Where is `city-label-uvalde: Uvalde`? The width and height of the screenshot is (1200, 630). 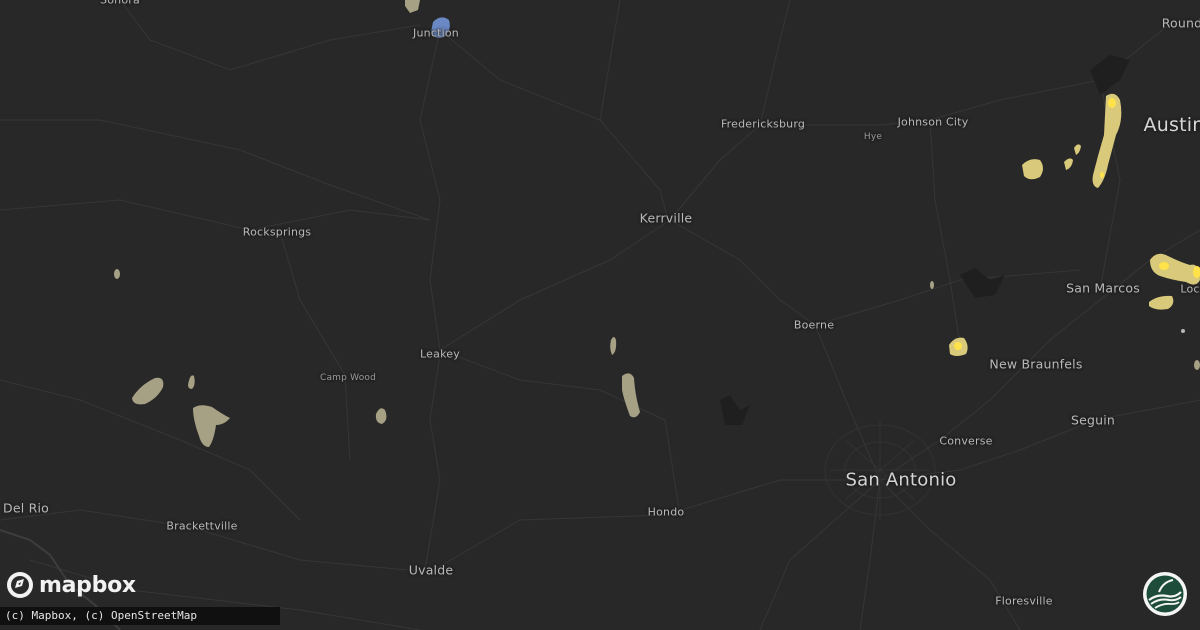 city-label-uvalde: Uvalde is located at coordinates (431, 570).